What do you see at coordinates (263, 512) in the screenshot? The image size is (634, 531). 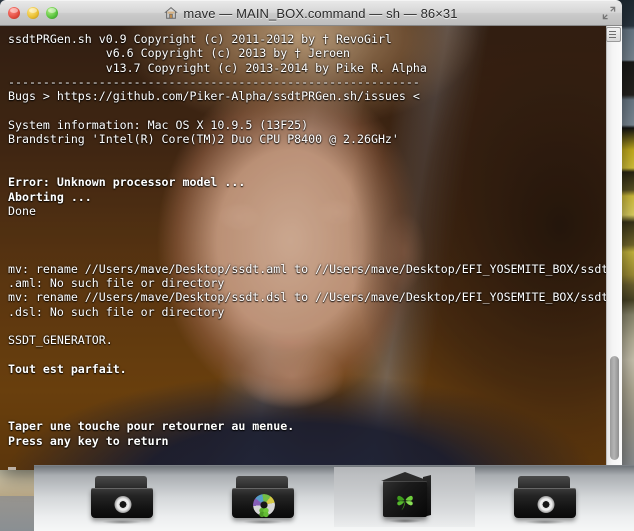 I see `small-clover-icon` at bounding box center [263, 512].